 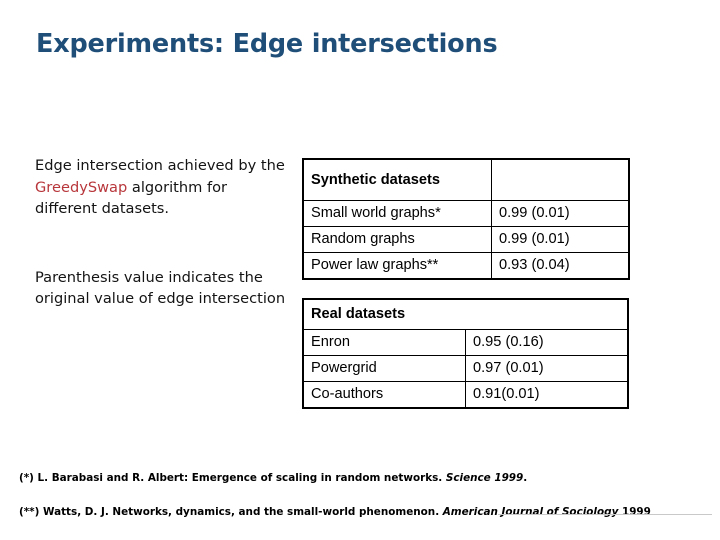 What do you see at coordinates (546, 394) in the screenshot?
I see `row-value-co-authors: 0.91(0.01)` at bounding box center [546, 394].